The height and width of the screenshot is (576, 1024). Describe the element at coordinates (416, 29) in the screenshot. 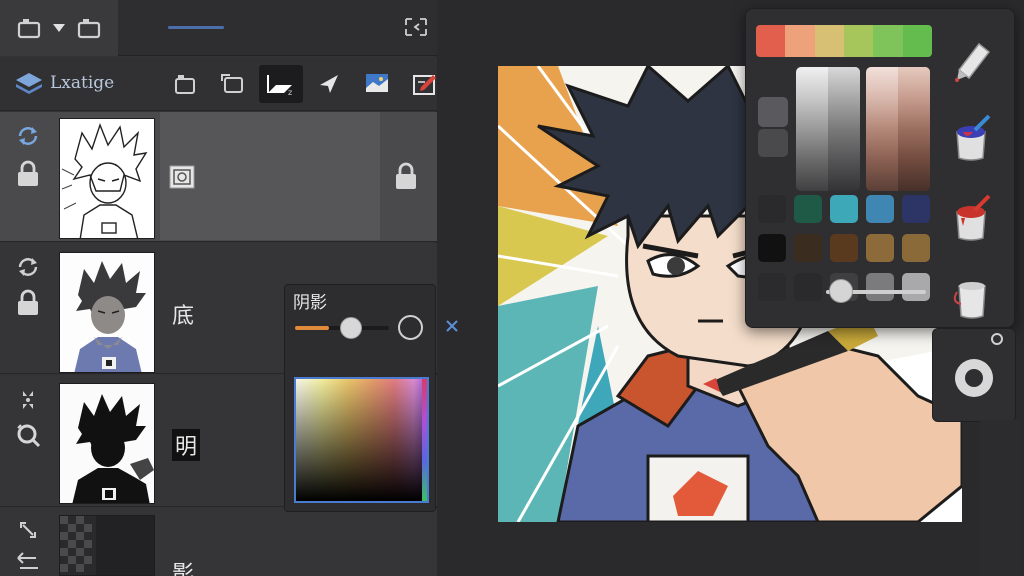

I see `collapse-panel-icon` at that location.